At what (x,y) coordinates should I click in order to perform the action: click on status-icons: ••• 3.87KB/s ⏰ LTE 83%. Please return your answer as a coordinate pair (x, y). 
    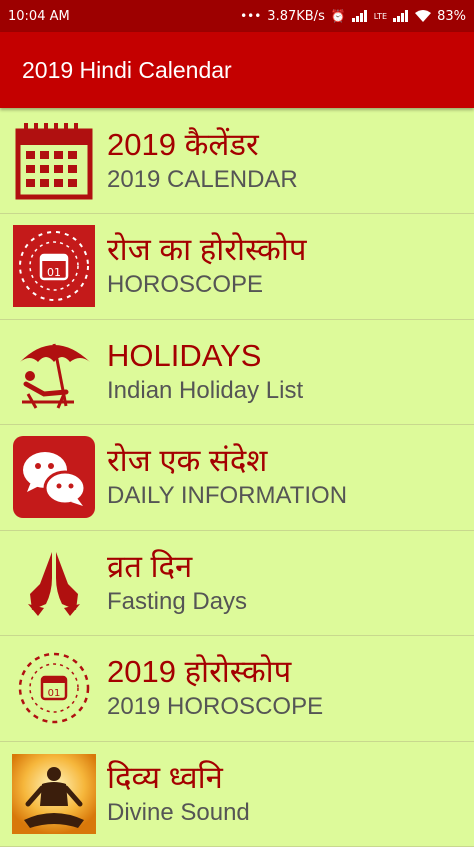
    Looking at the image, I should click on (353, 16).